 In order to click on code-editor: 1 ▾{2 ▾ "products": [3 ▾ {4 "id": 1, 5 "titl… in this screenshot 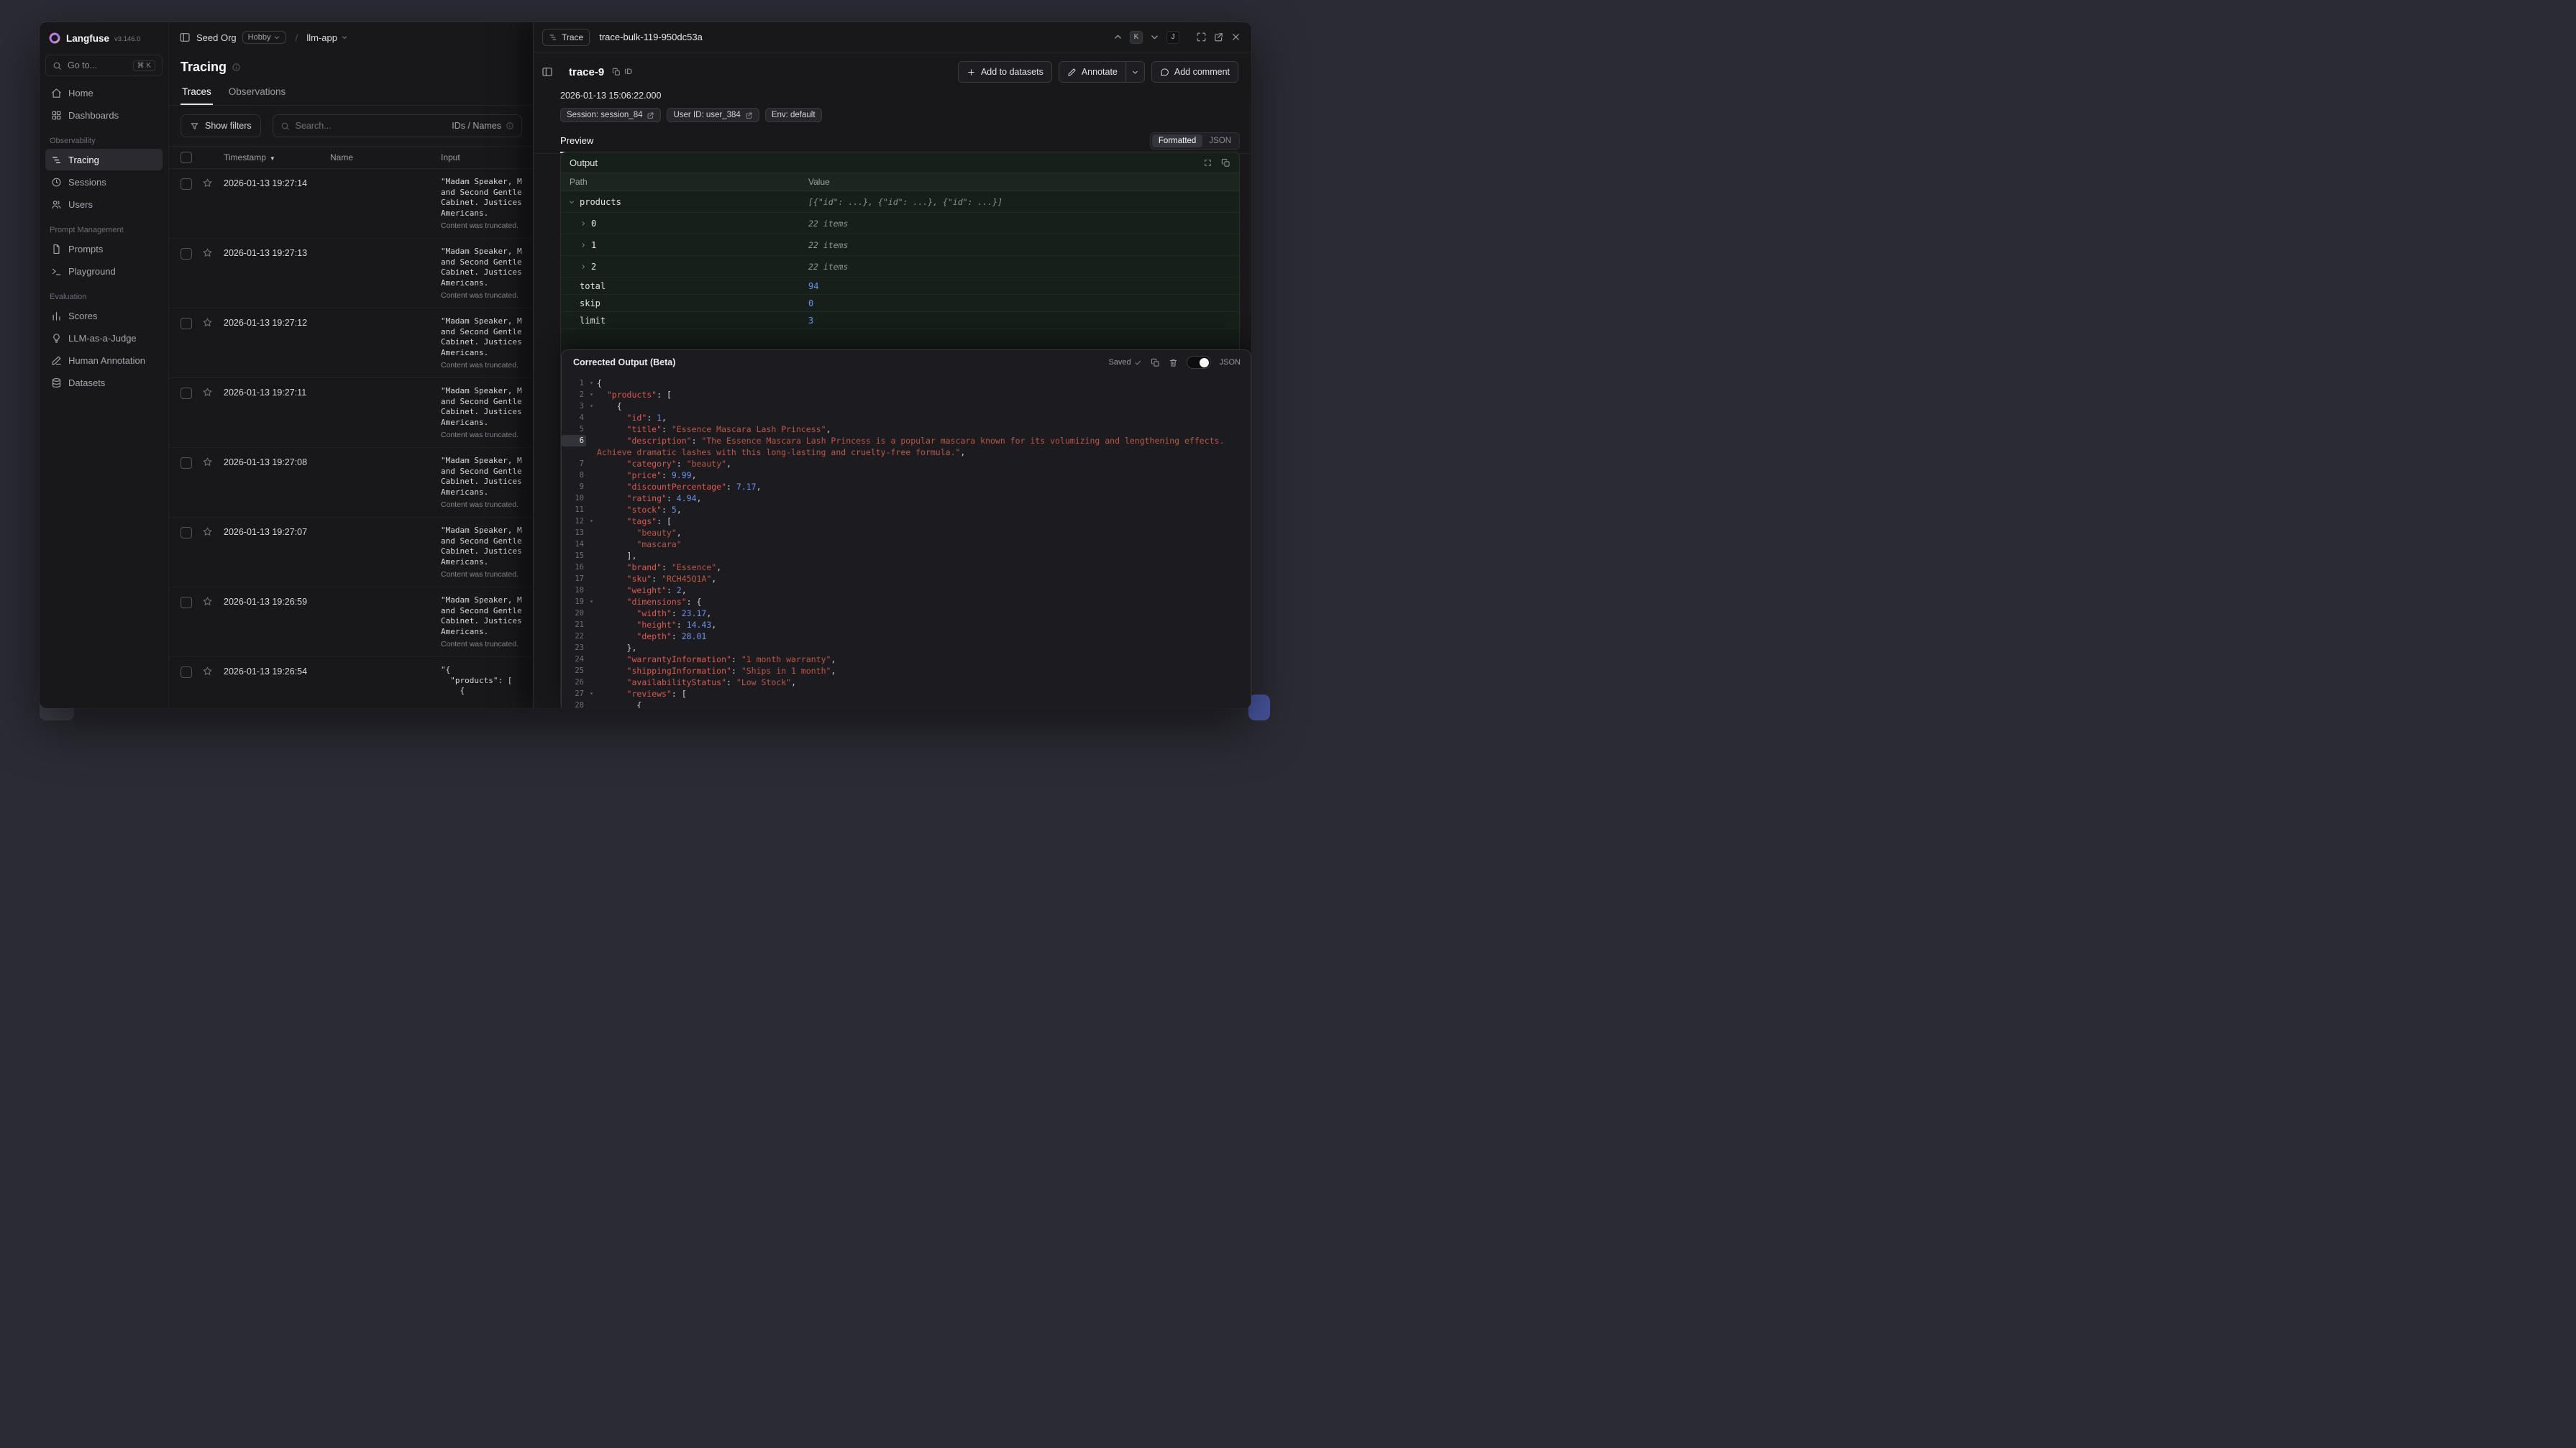, I will do `click(906, 541)`.